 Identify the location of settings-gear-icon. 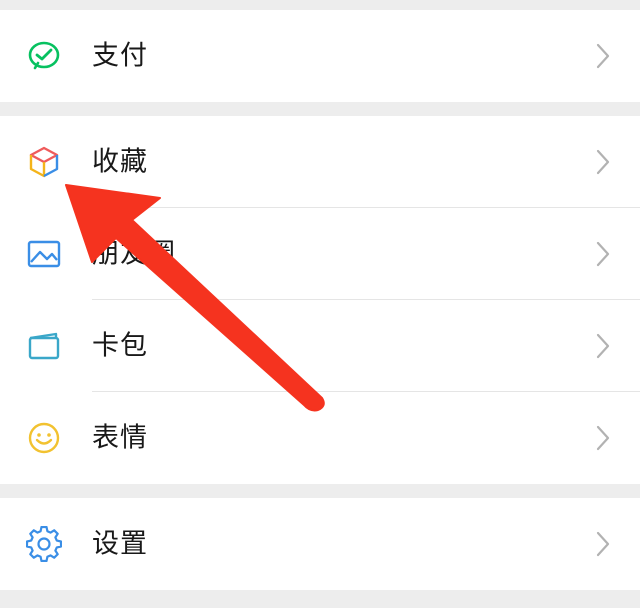
(44, 544).